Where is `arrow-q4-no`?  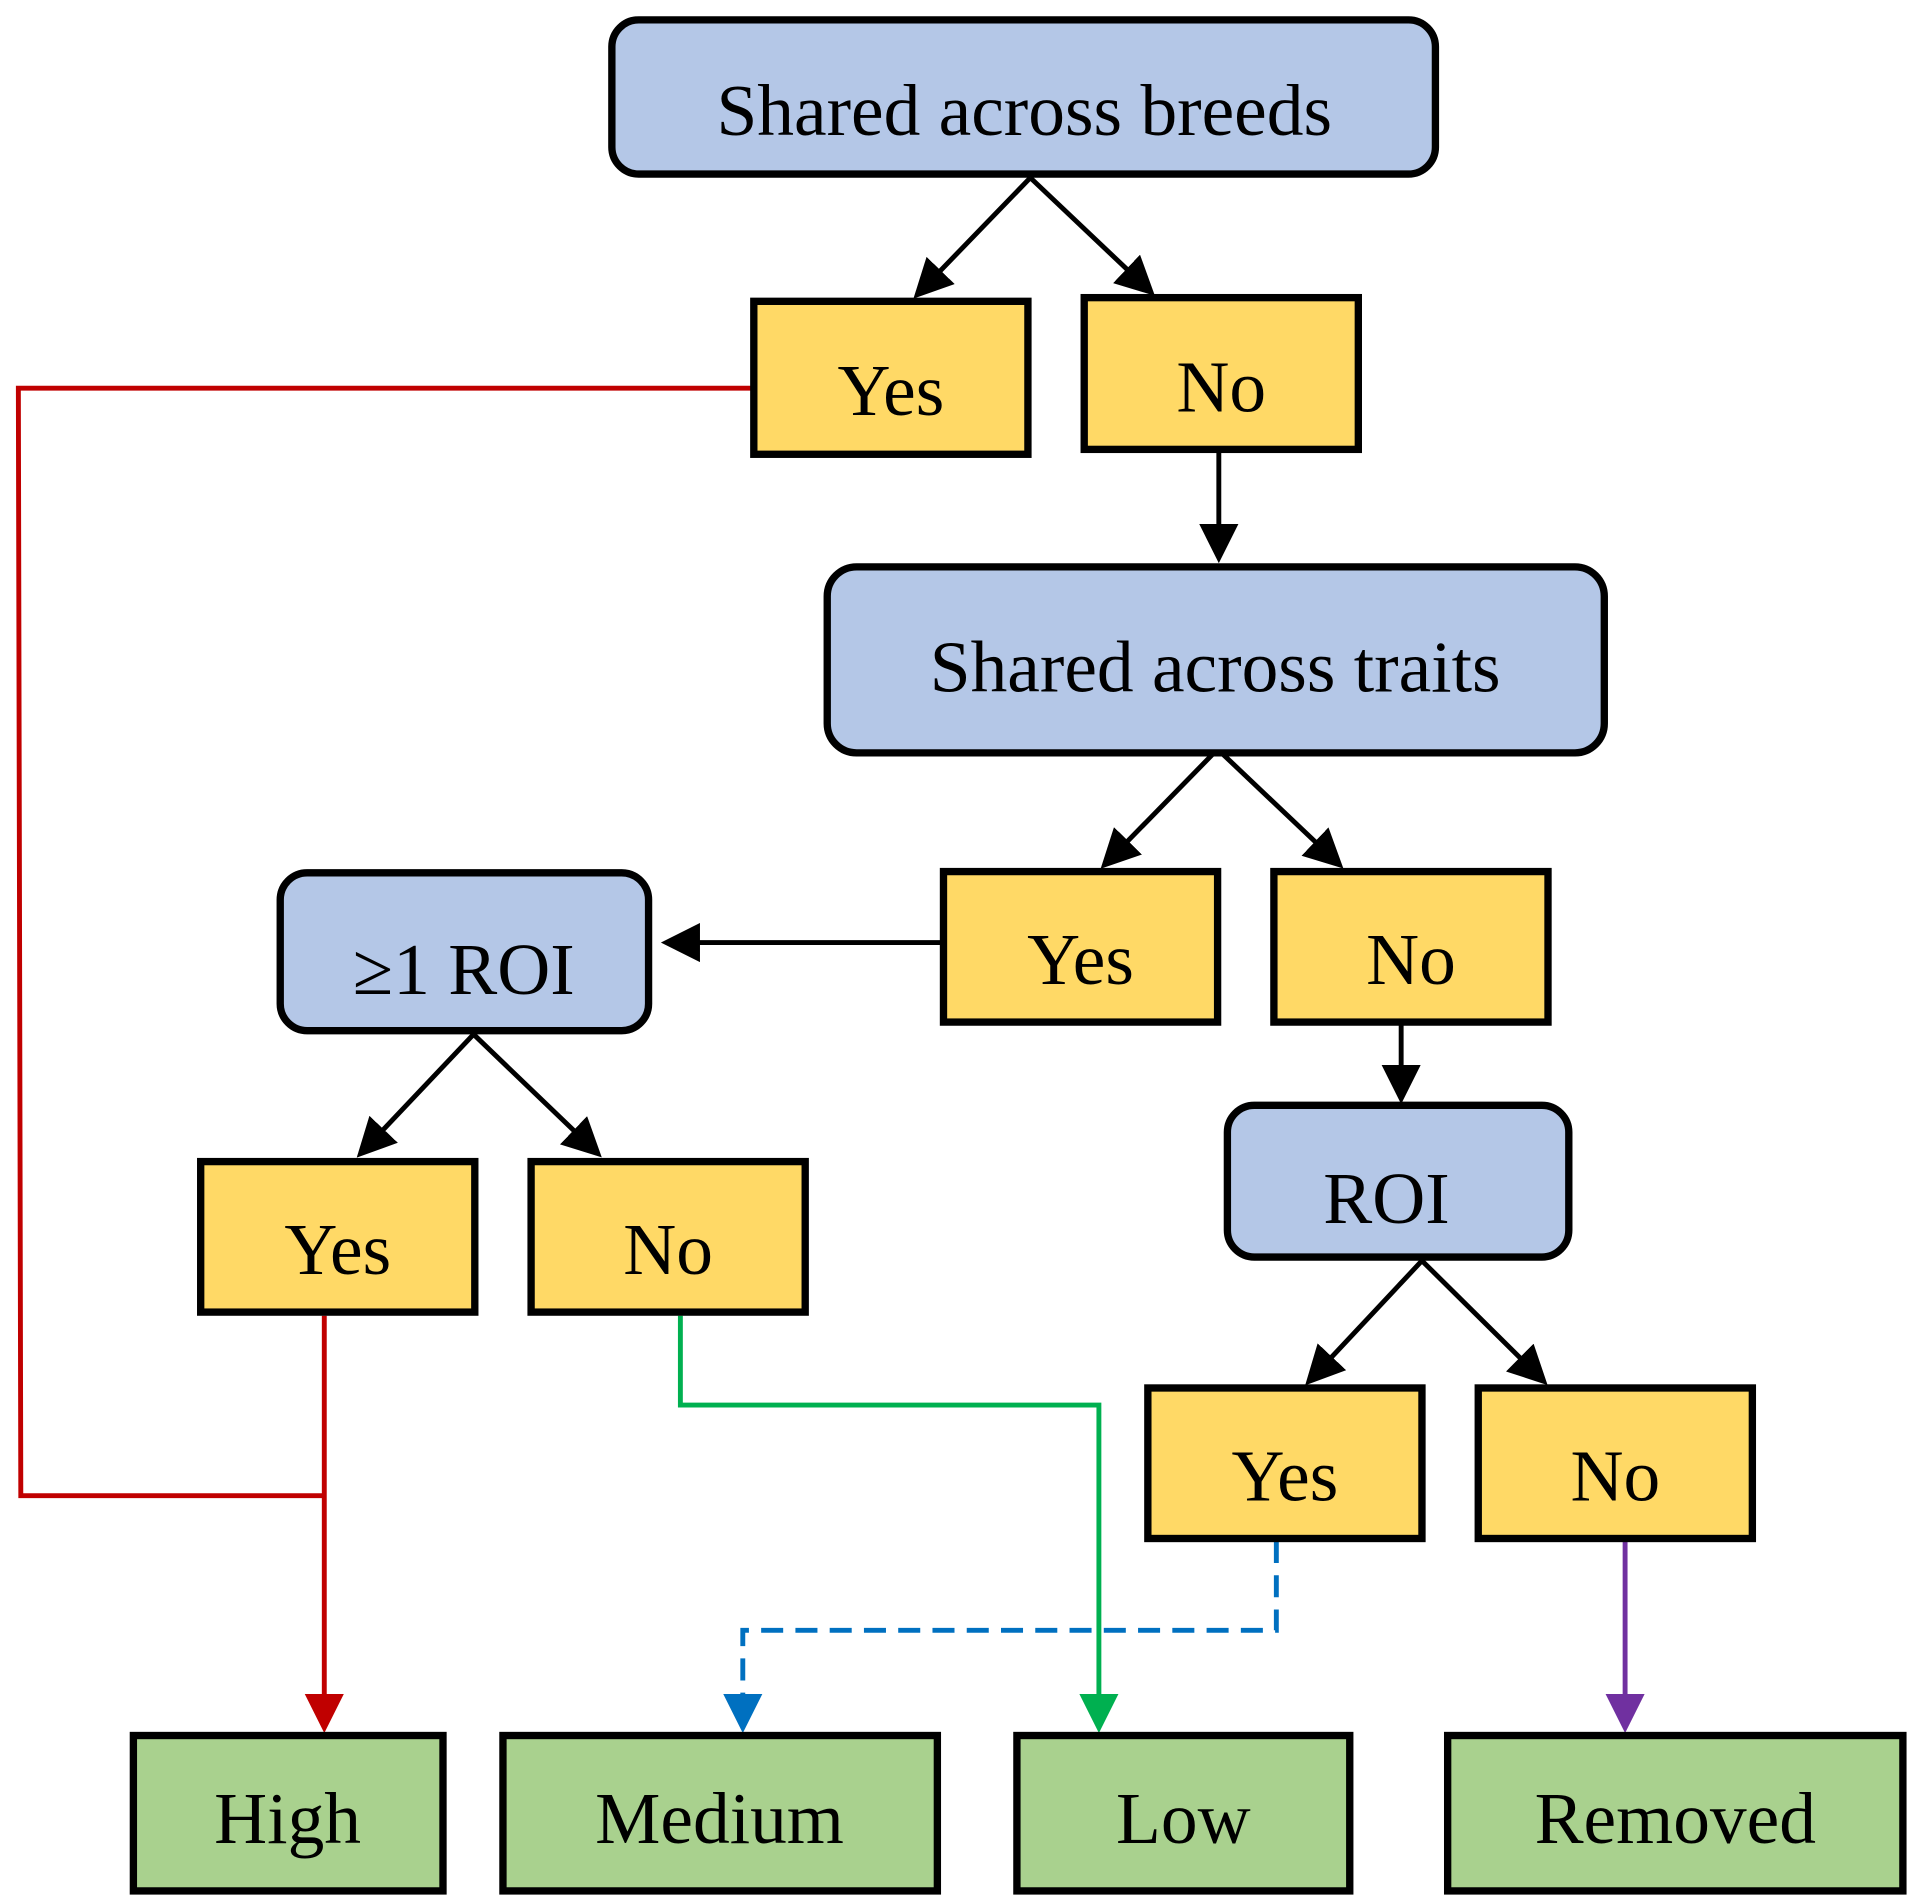 arrow-q4-no is located at coordinates (1484, 1322).